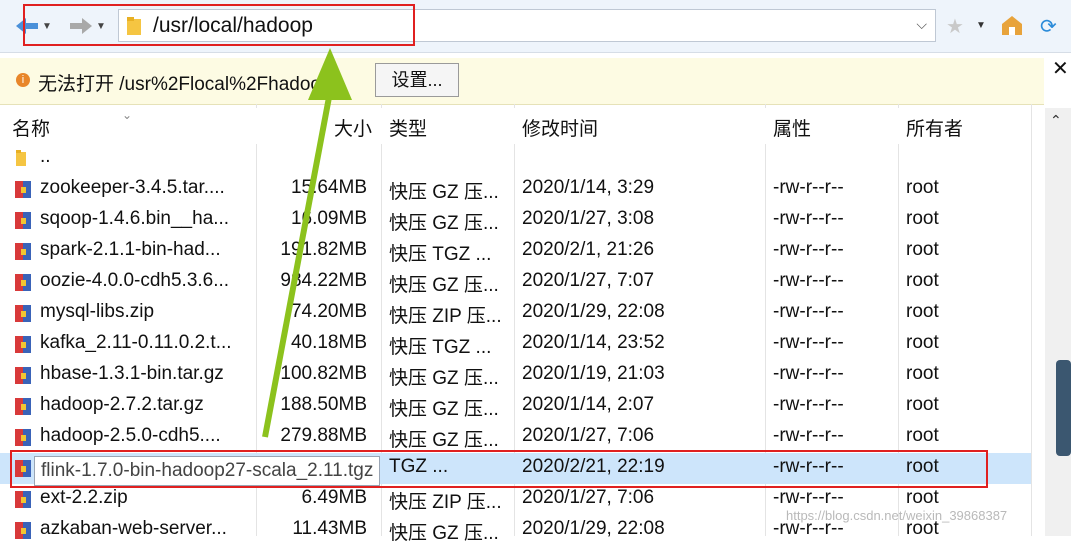 The width and height of the screenshot is (1071, 546). I want to click on watermark: https://blog.csdn.net/weixin_39868387, so click(897, 515).